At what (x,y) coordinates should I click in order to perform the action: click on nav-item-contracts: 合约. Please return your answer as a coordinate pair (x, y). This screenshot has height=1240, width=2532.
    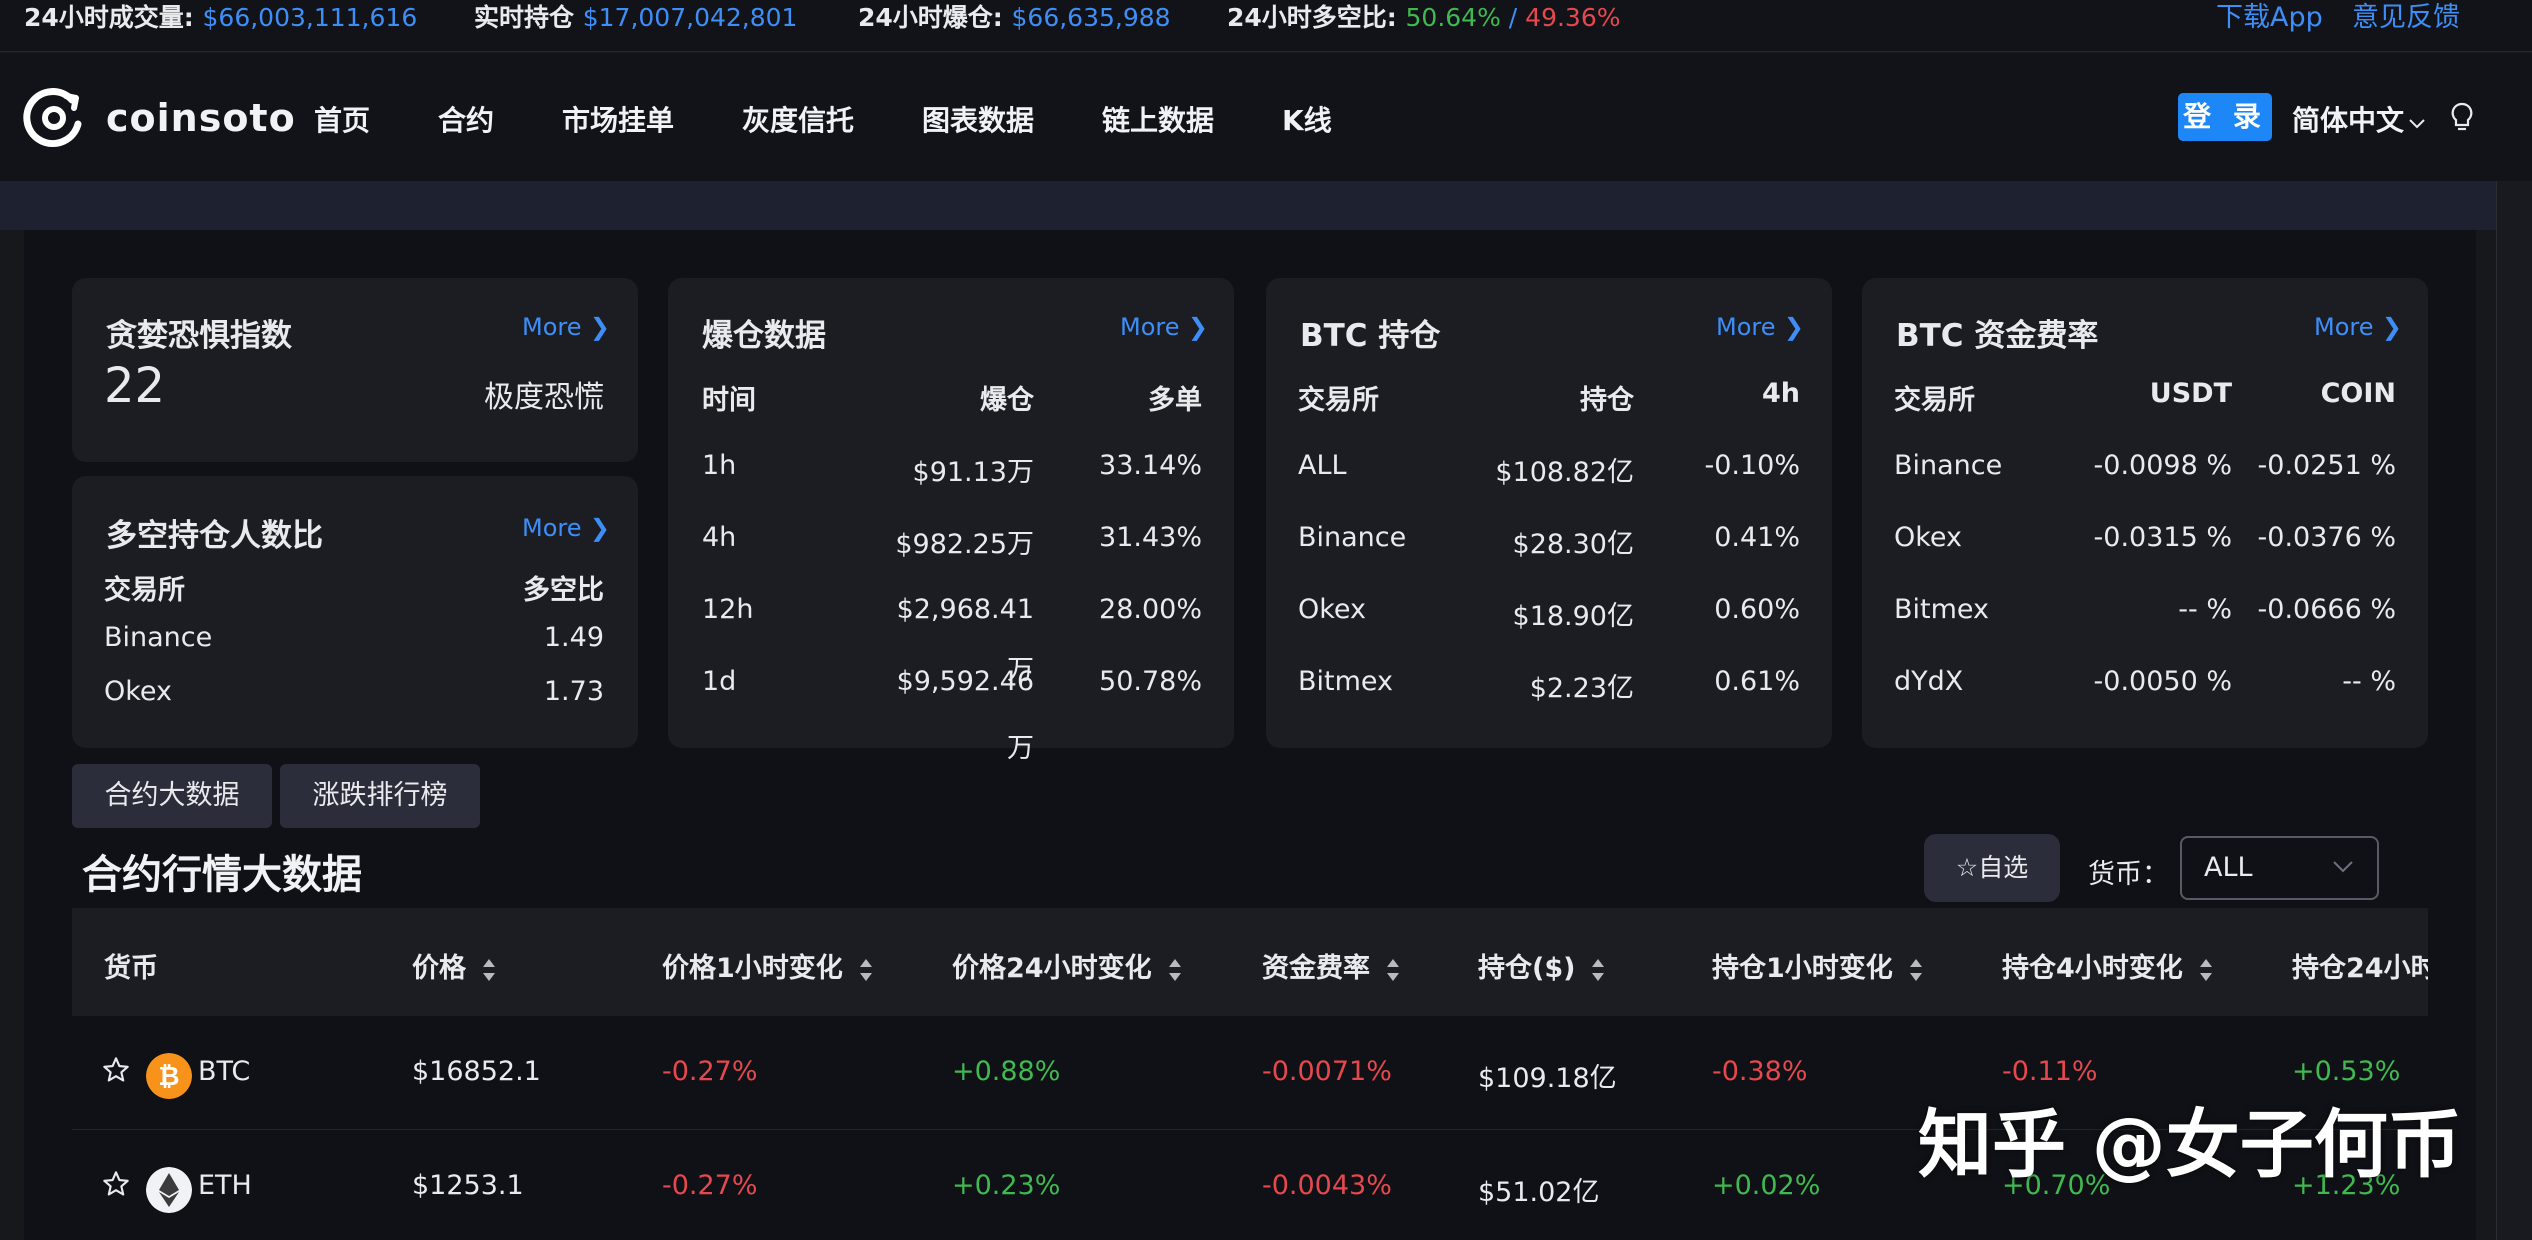
    Looking at the image, I should click on (466, 119).